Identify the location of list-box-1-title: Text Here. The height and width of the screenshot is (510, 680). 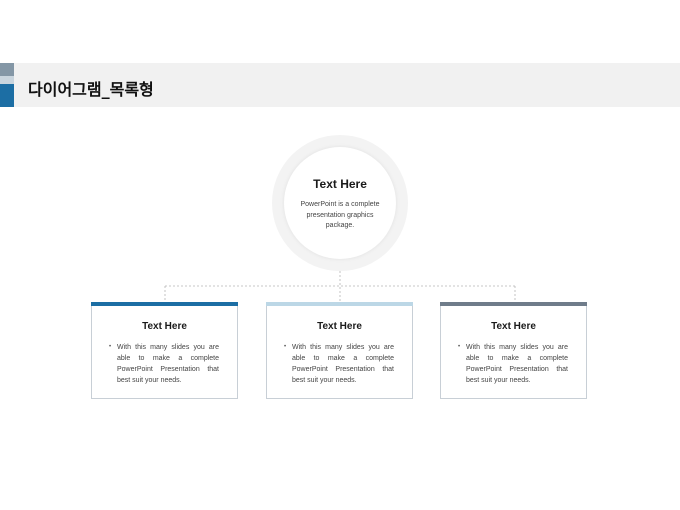
(164, 326).